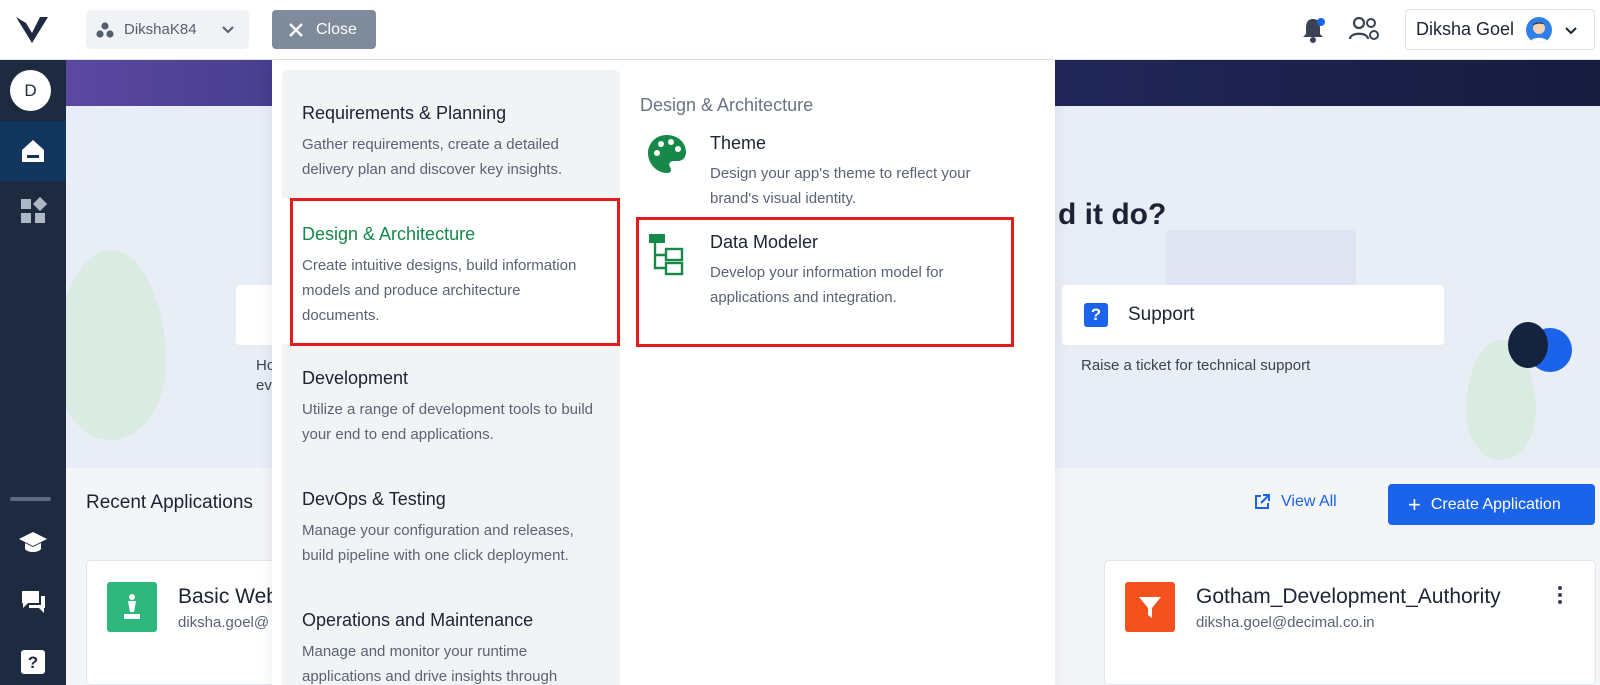  Describe the element at coordinates (800, 30) in the screenshot. I see `top-bar: DikshaK84 Close Diksha Goel` at that location.